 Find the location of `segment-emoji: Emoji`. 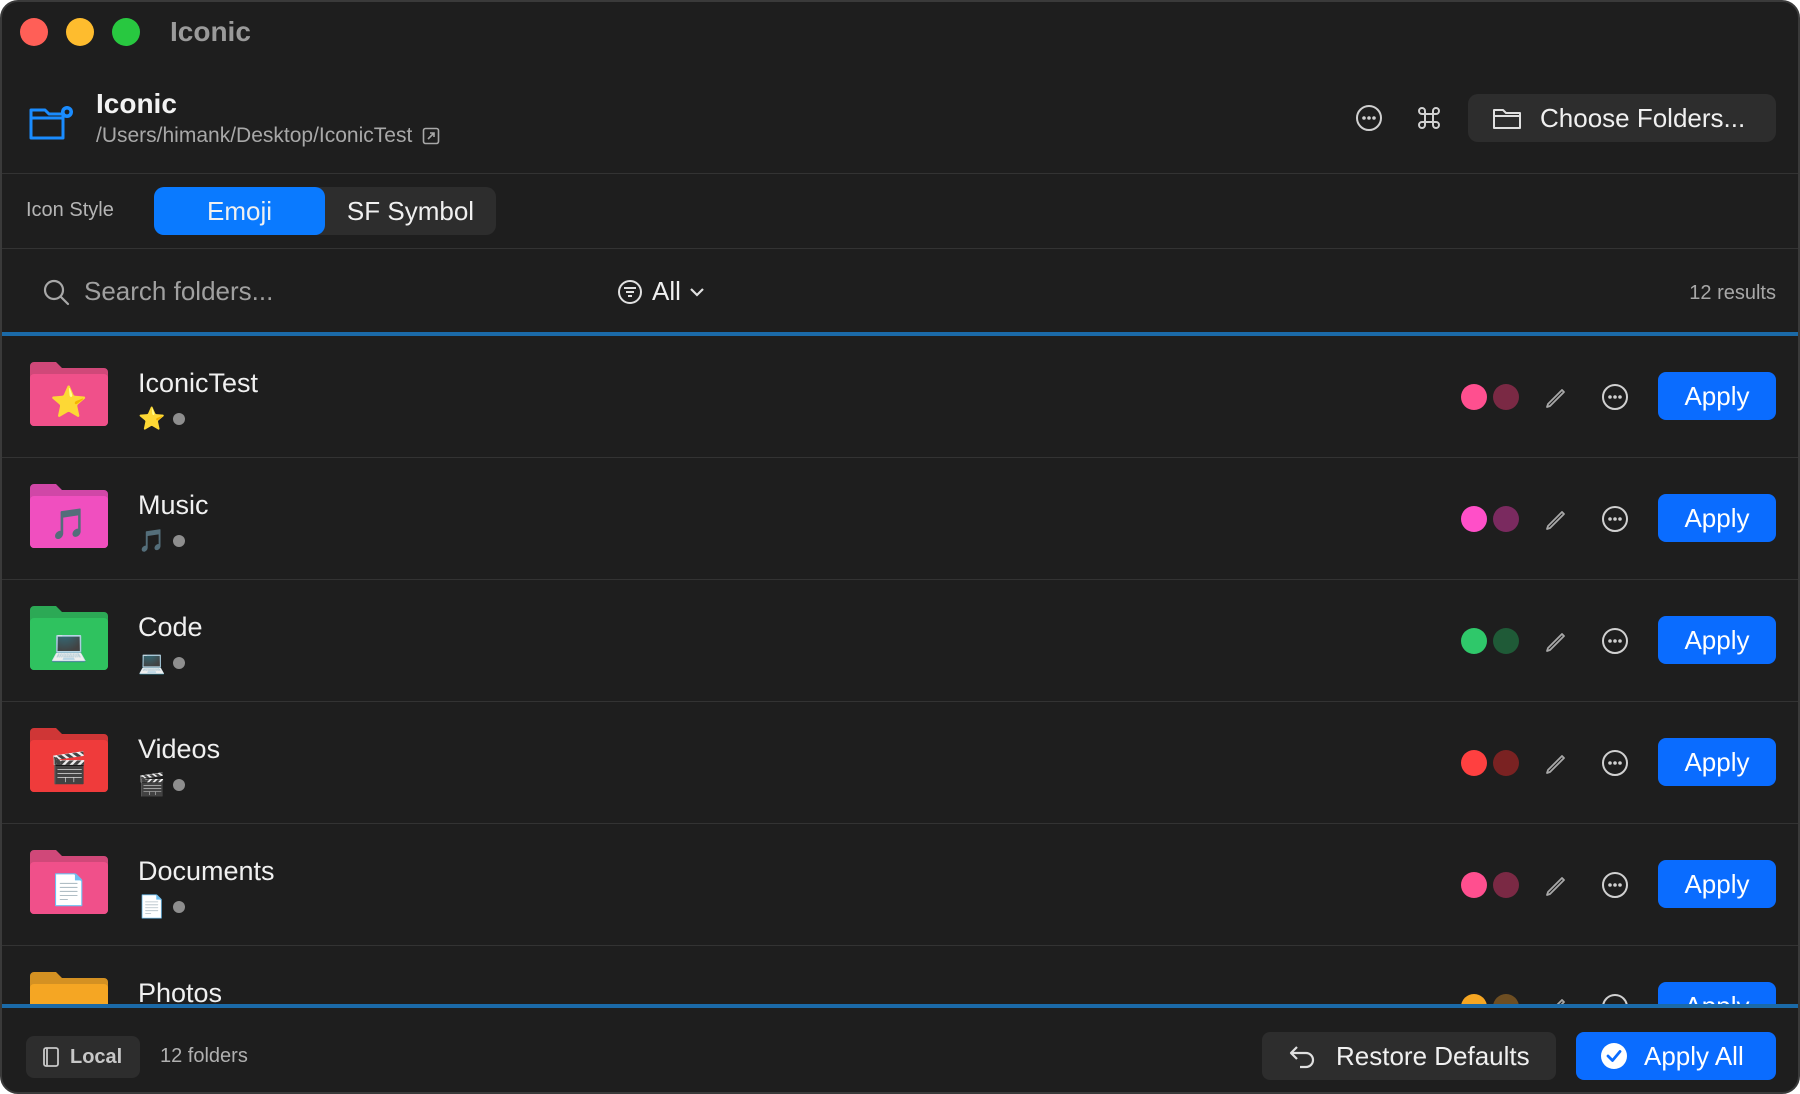

segment-emoji: Emoji is located at coordinates (239, 211).